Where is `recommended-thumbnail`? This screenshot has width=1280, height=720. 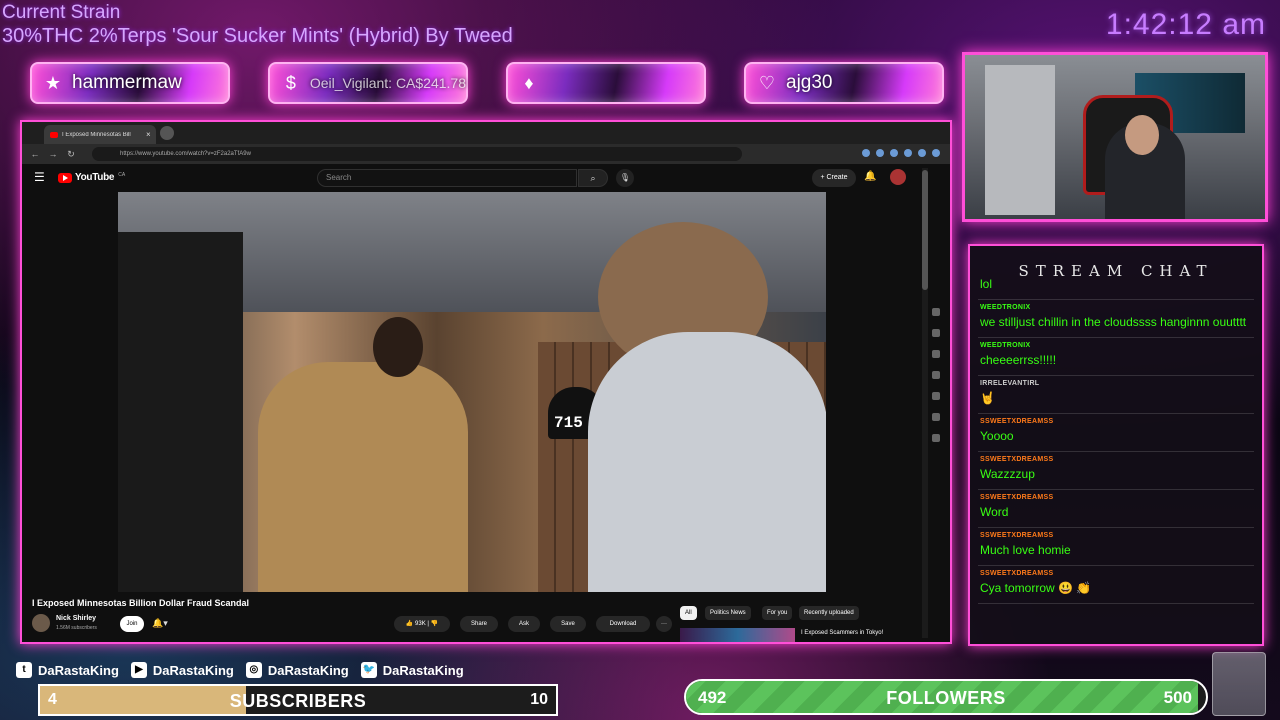 recommended-thumbnail is located at coordinates (737, 635).